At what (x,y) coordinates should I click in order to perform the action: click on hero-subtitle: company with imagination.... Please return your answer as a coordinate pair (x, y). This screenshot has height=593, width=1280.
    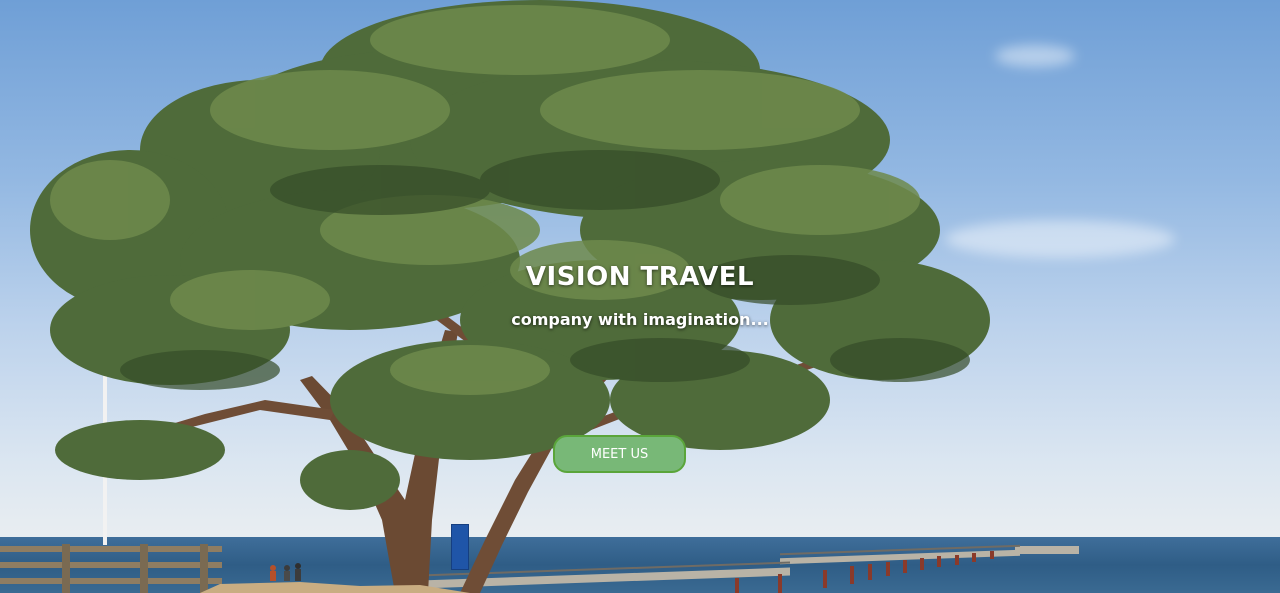
    Looking at the image, I should click on (640, 319).